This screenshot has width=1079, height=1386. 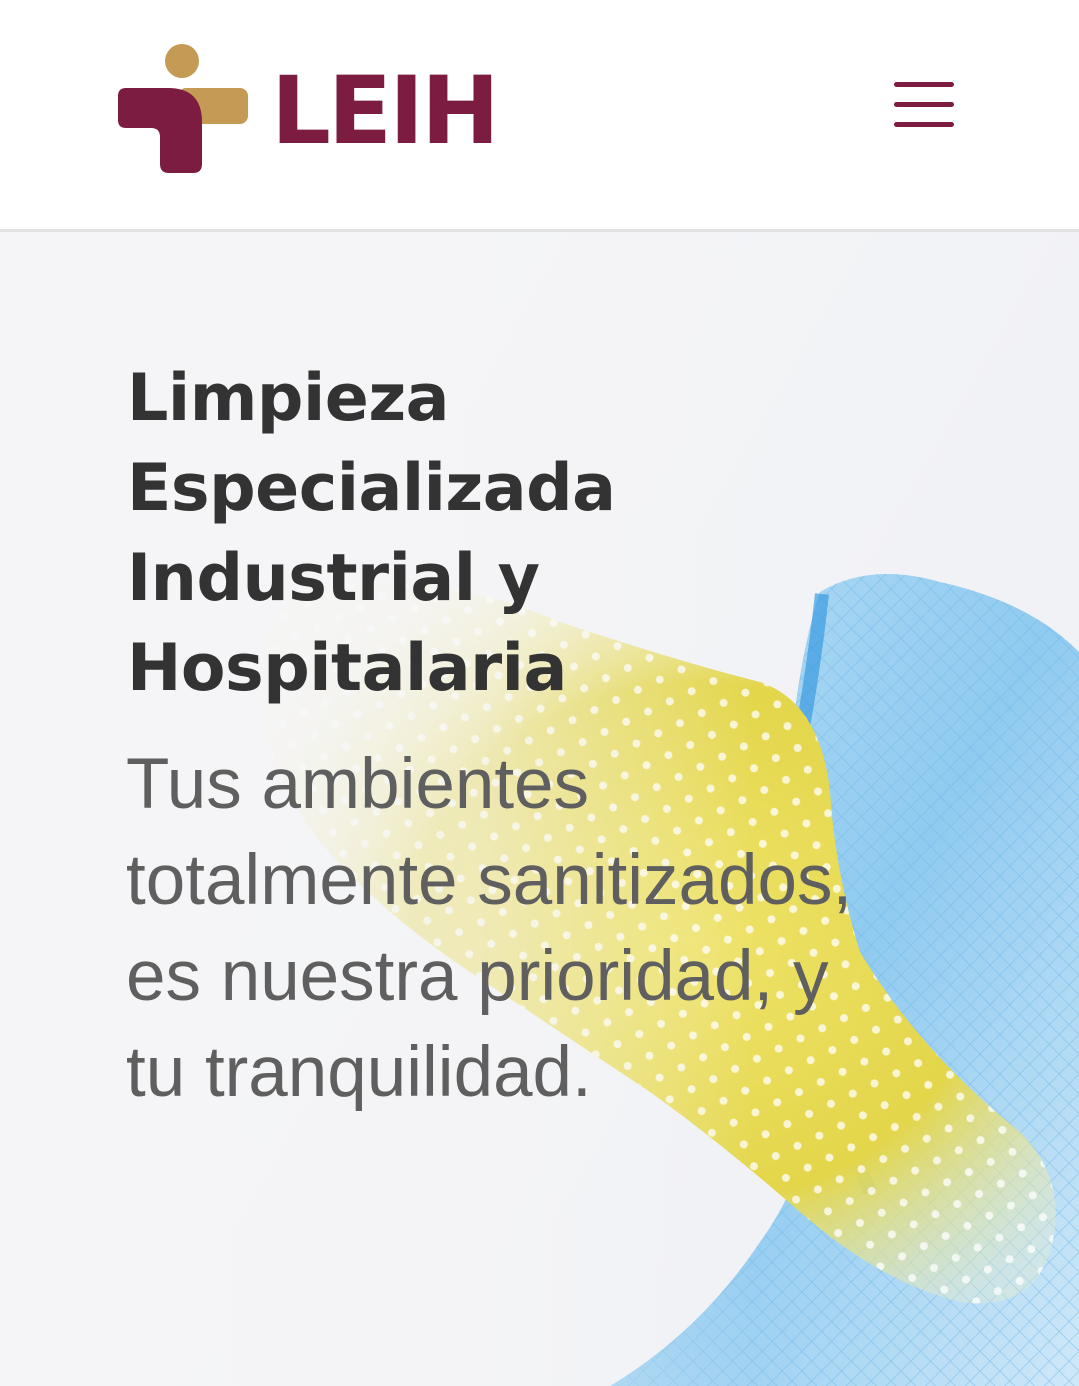 I want to click on leih-cross-logo-icon, so click(x=183, y=108).